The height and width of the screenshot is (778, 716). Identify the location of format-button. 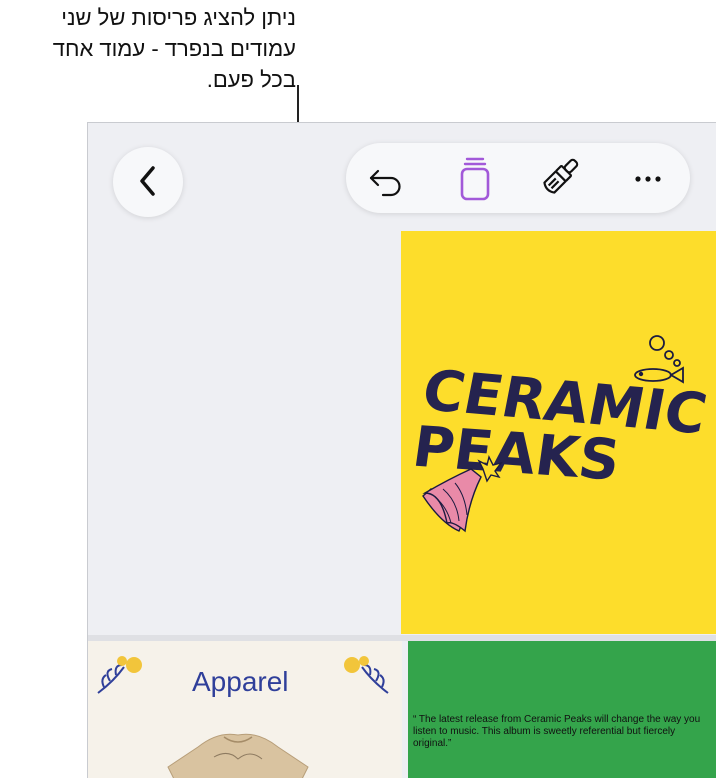
(559, 178).